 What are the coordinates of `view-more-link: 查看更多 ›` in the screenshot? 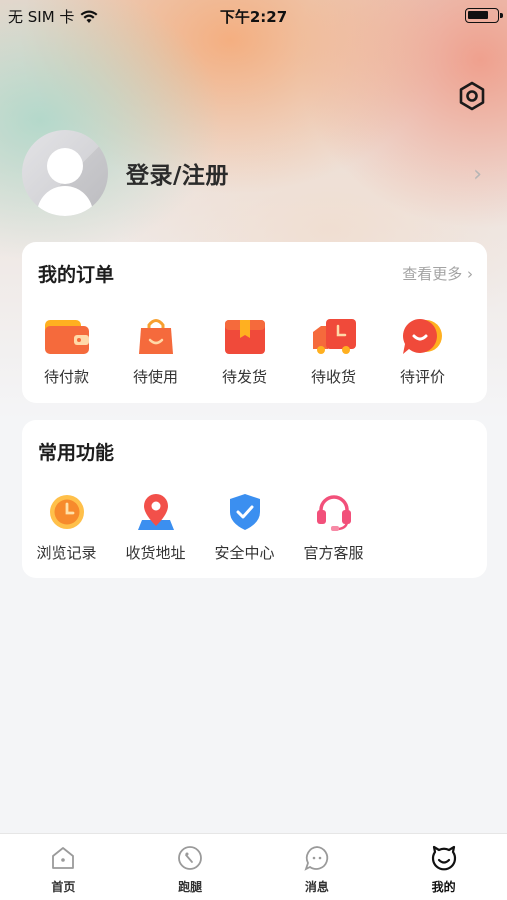 It's located at (437, 273).